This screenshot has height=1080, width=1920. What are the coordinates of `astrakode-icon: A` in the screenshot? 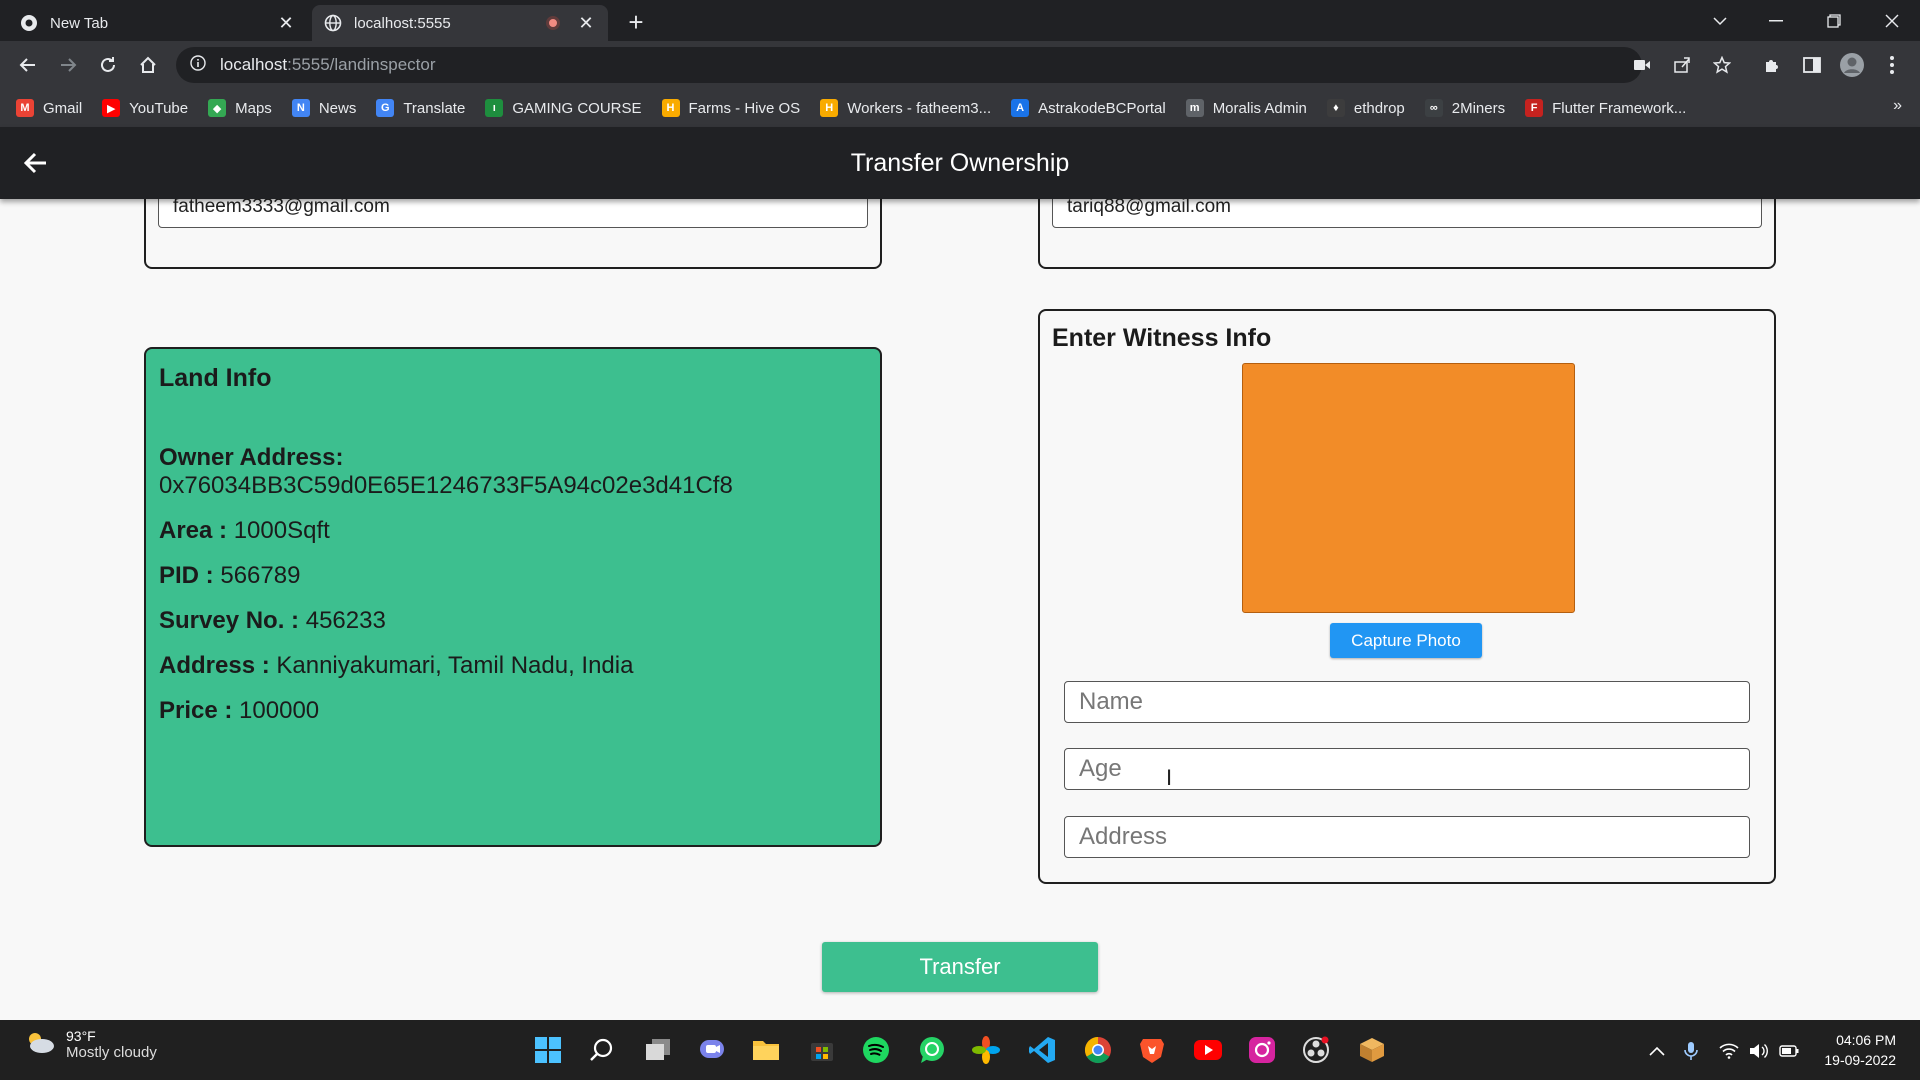 It's located at (1020, 108).